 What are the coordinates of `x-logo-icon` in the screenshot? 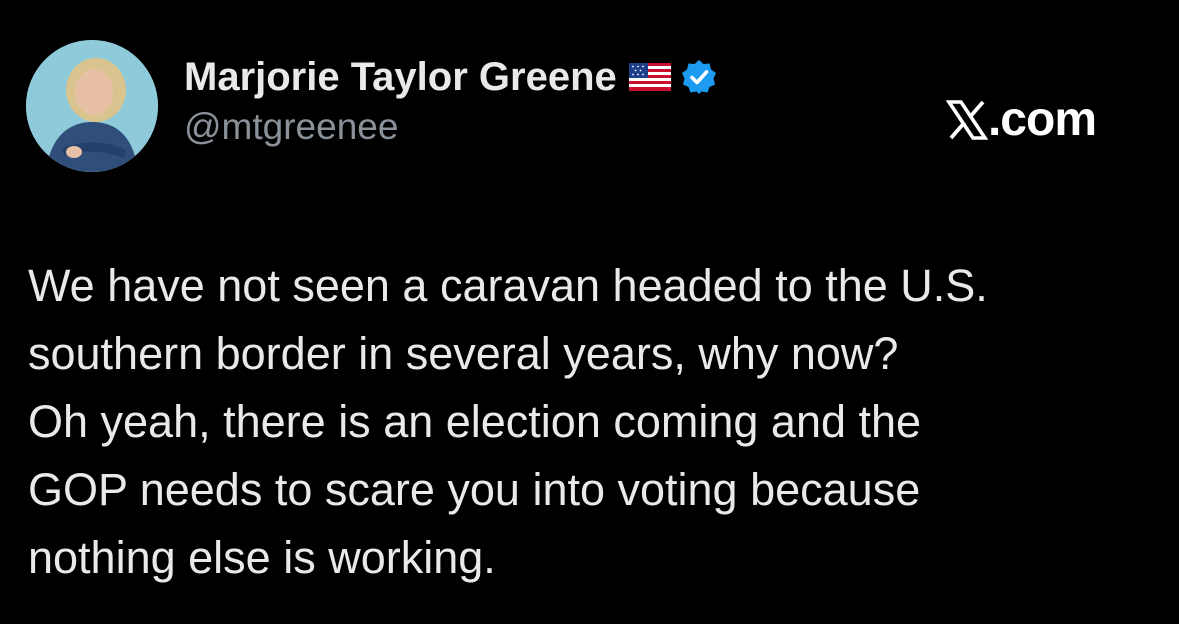 It's located at (967, 120).